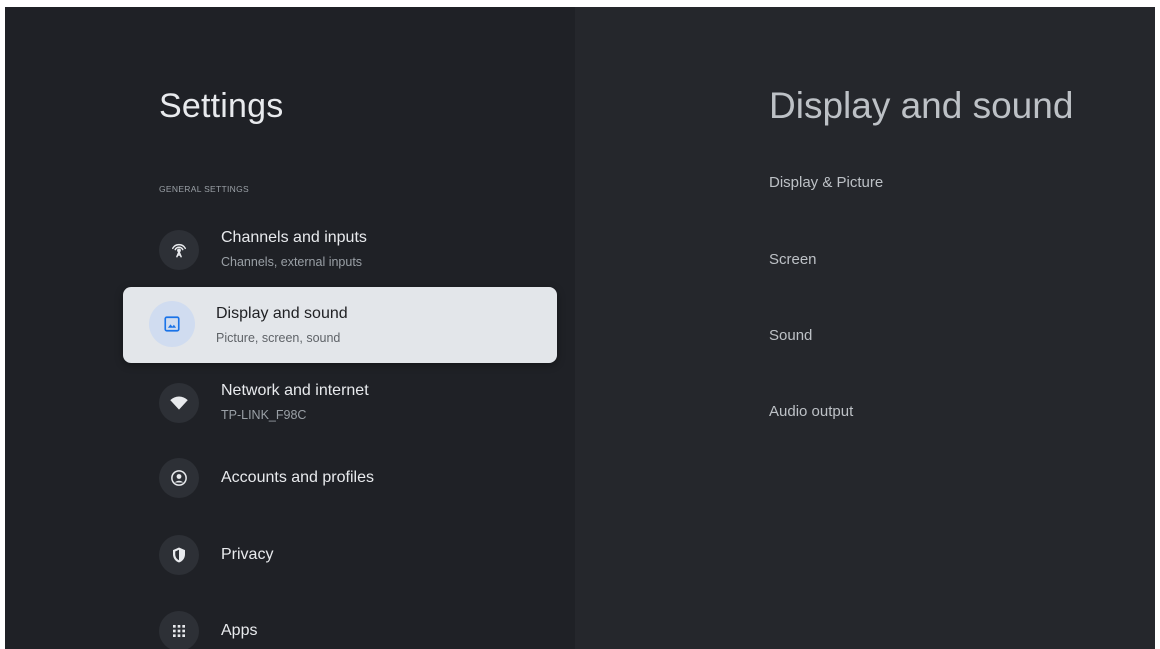  What do you see at coordinates (292, 262) in the screenshot?
I see `menu-item-subtitle: Channels, external inputs` at bounding box center [292, 262].